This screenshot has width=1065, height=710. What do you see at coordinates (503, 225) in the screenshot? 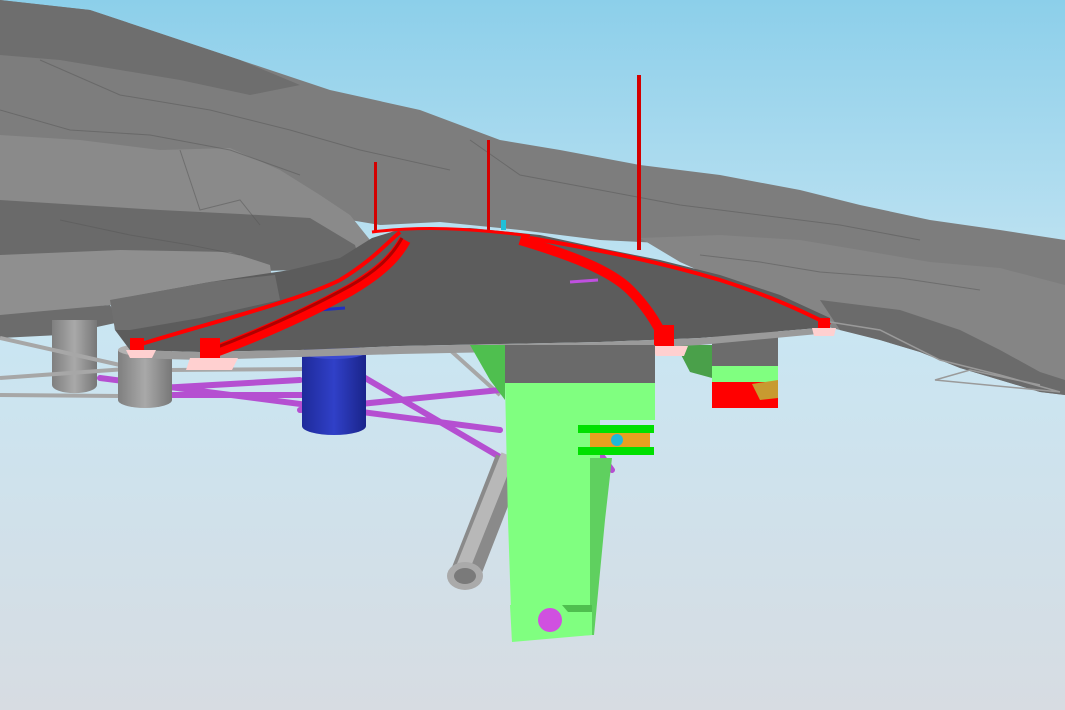
I see `cyan-marker` at bounding box center [503, 225].